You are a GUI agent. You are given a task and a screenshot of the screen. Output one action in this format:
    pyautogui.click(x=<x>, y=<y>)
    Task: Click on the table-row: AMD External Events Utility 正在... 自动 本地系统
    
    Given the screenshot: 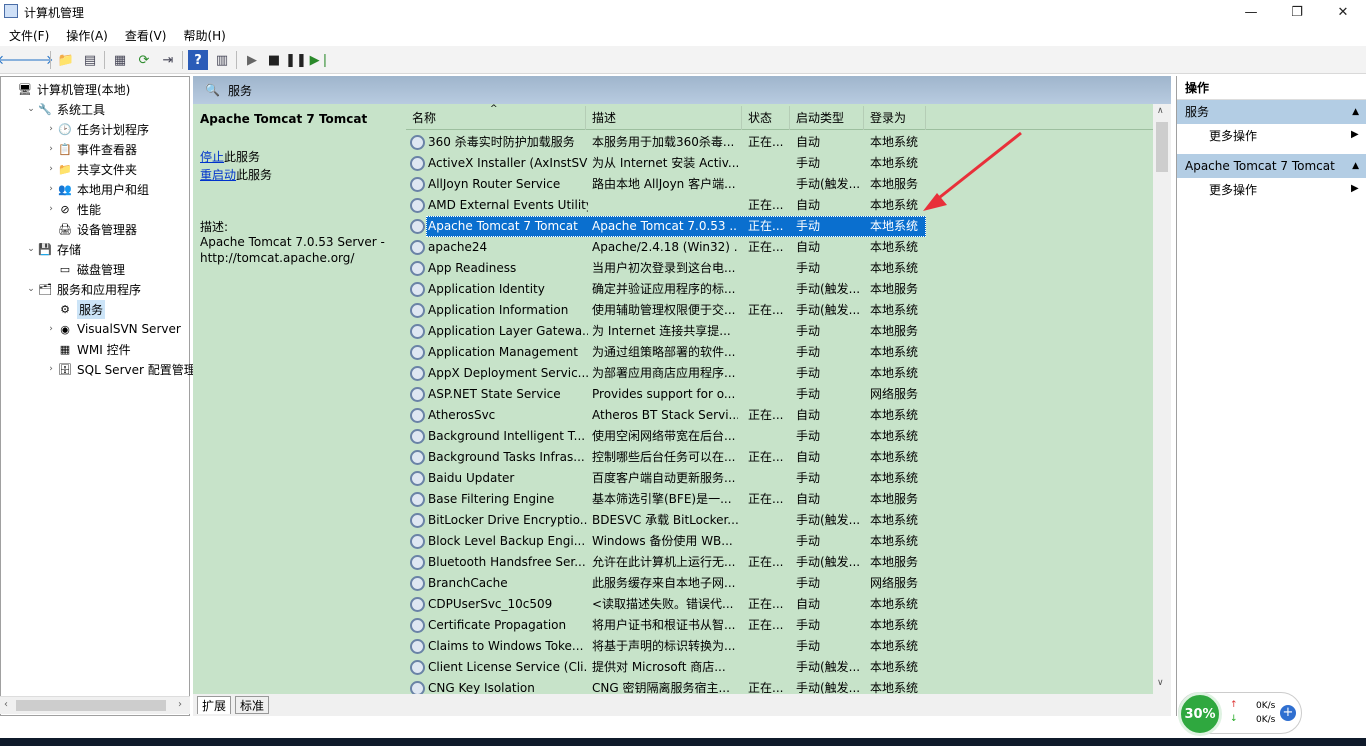 What is the action you would take?
    pyautogui.click(x=781, y=205)
    